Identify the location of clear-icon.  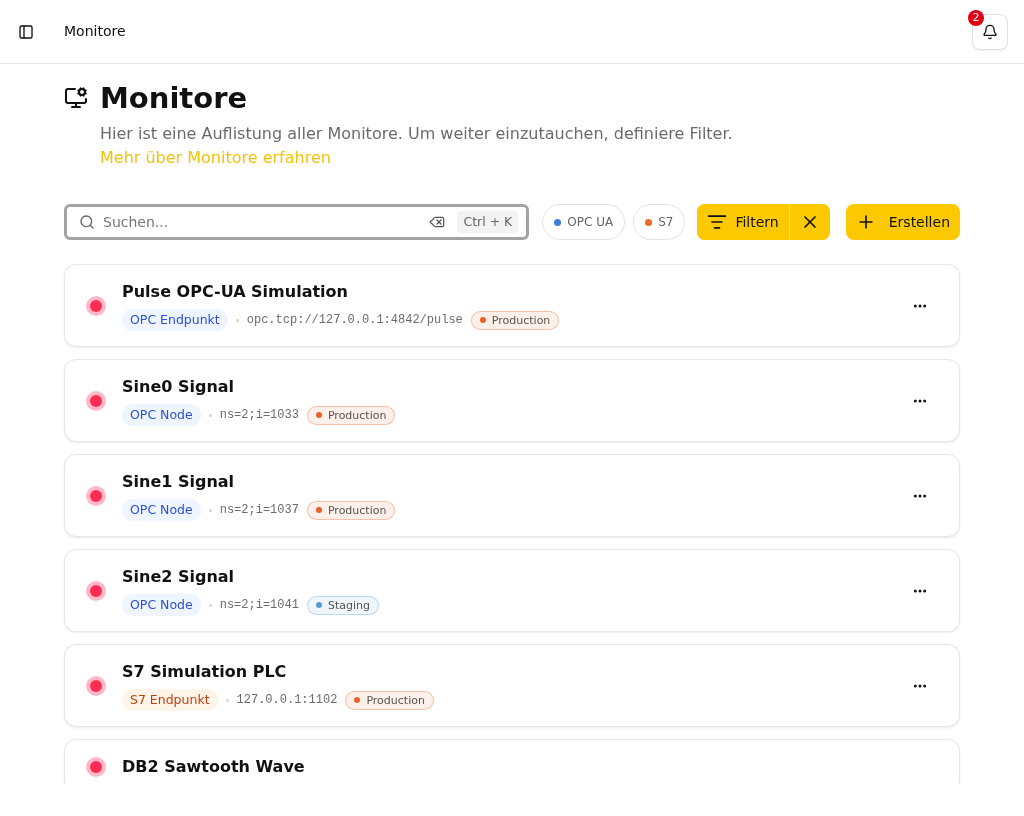
(437, 222).